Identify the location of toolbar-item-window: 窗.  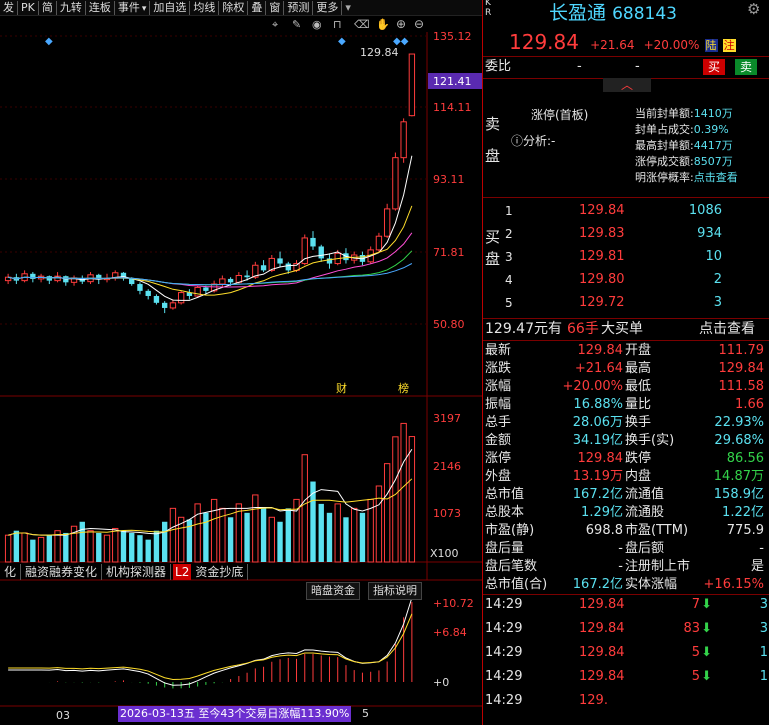
(275, 7).